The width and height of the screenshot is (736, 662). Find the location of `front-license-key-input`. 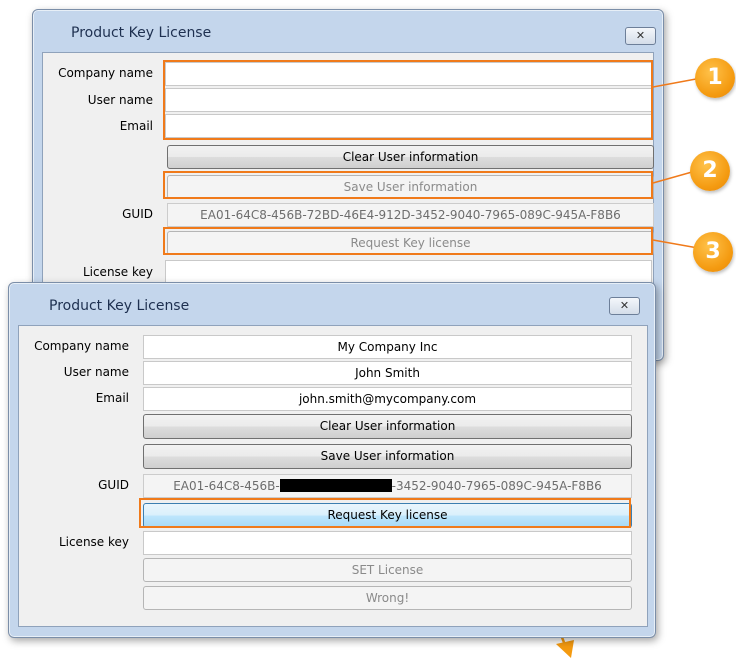

front-license-key-input is located at coordinates (387, 543).